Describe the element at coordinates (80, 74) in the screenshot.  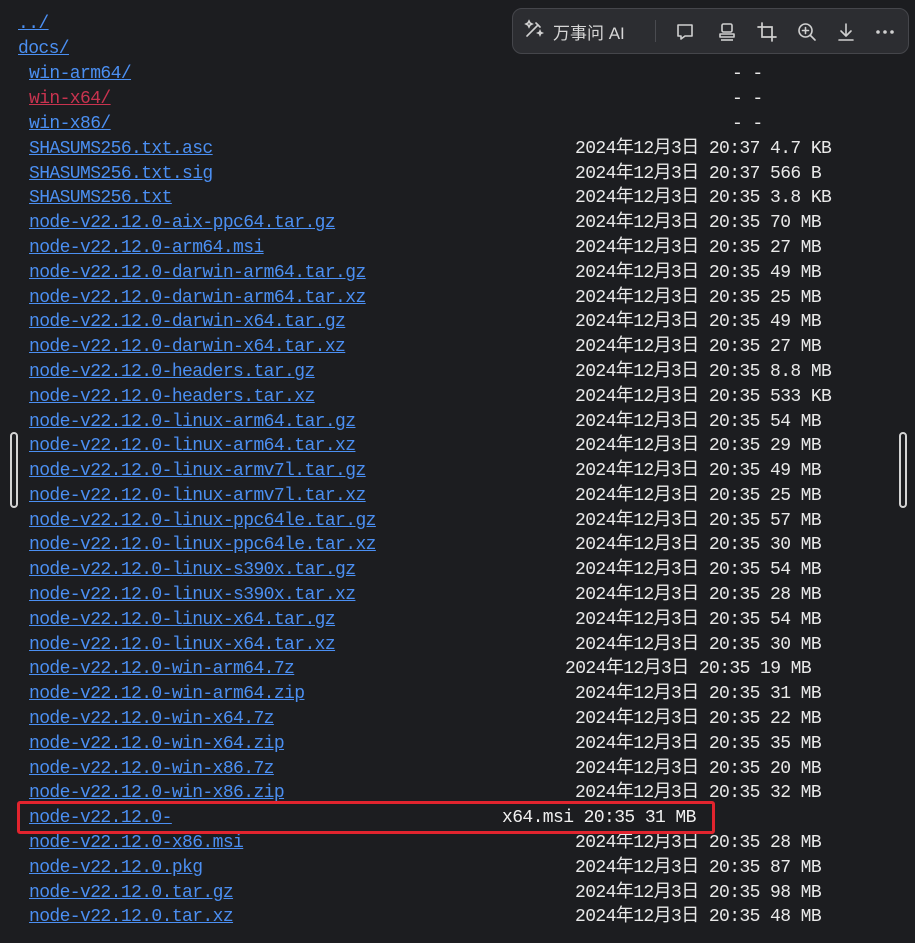
I see `directory-link-win-arm64: win-arm64/` at that location.